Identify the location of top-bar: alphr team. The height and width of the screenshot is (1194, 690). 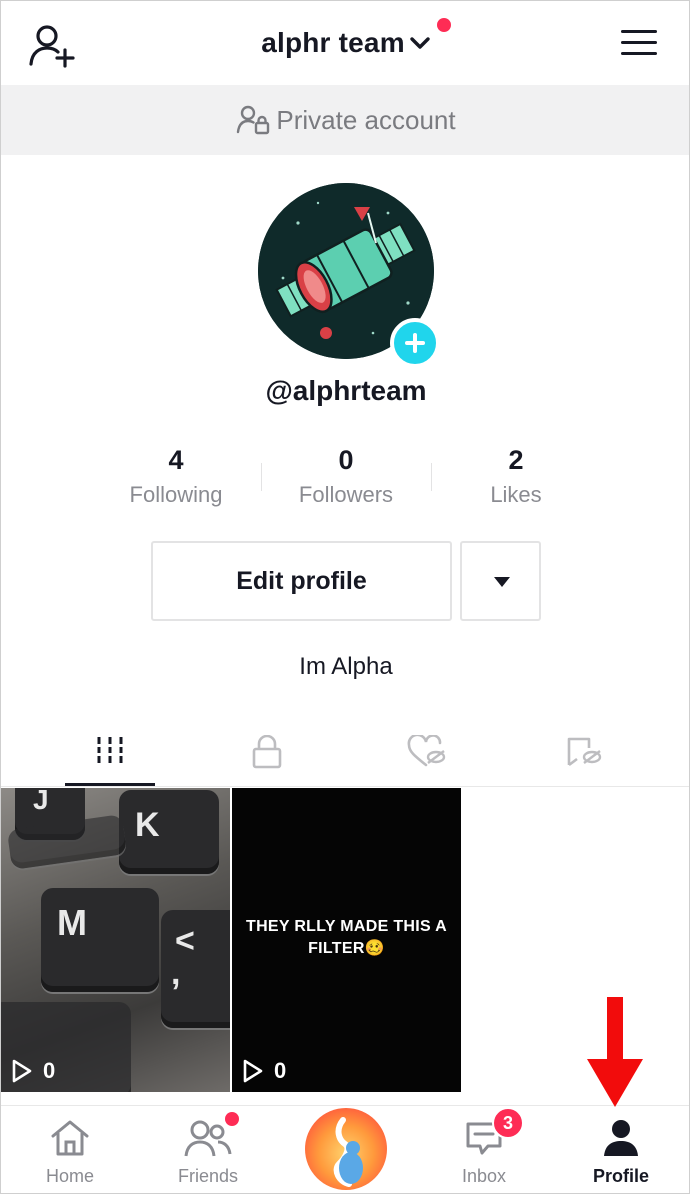
(345, 43).